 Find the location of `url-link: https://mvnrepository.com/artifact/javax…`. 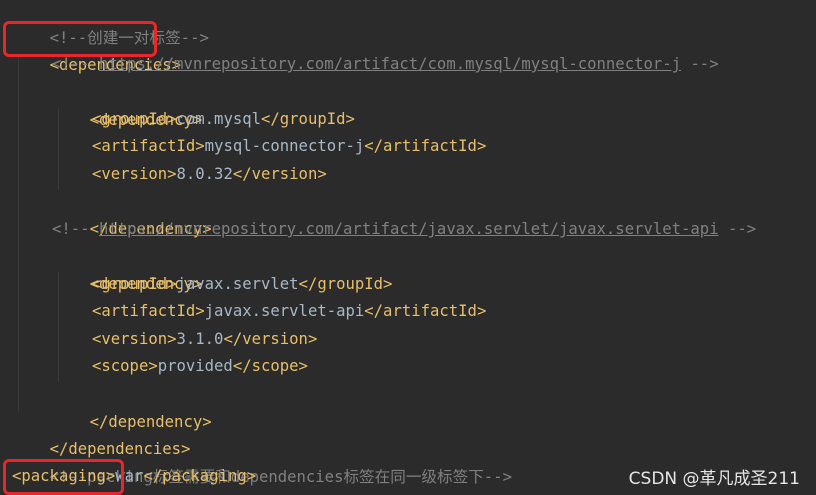

url-link: https://mvnrepository.com/artifact/javax… is located at coordinates (409, 229).